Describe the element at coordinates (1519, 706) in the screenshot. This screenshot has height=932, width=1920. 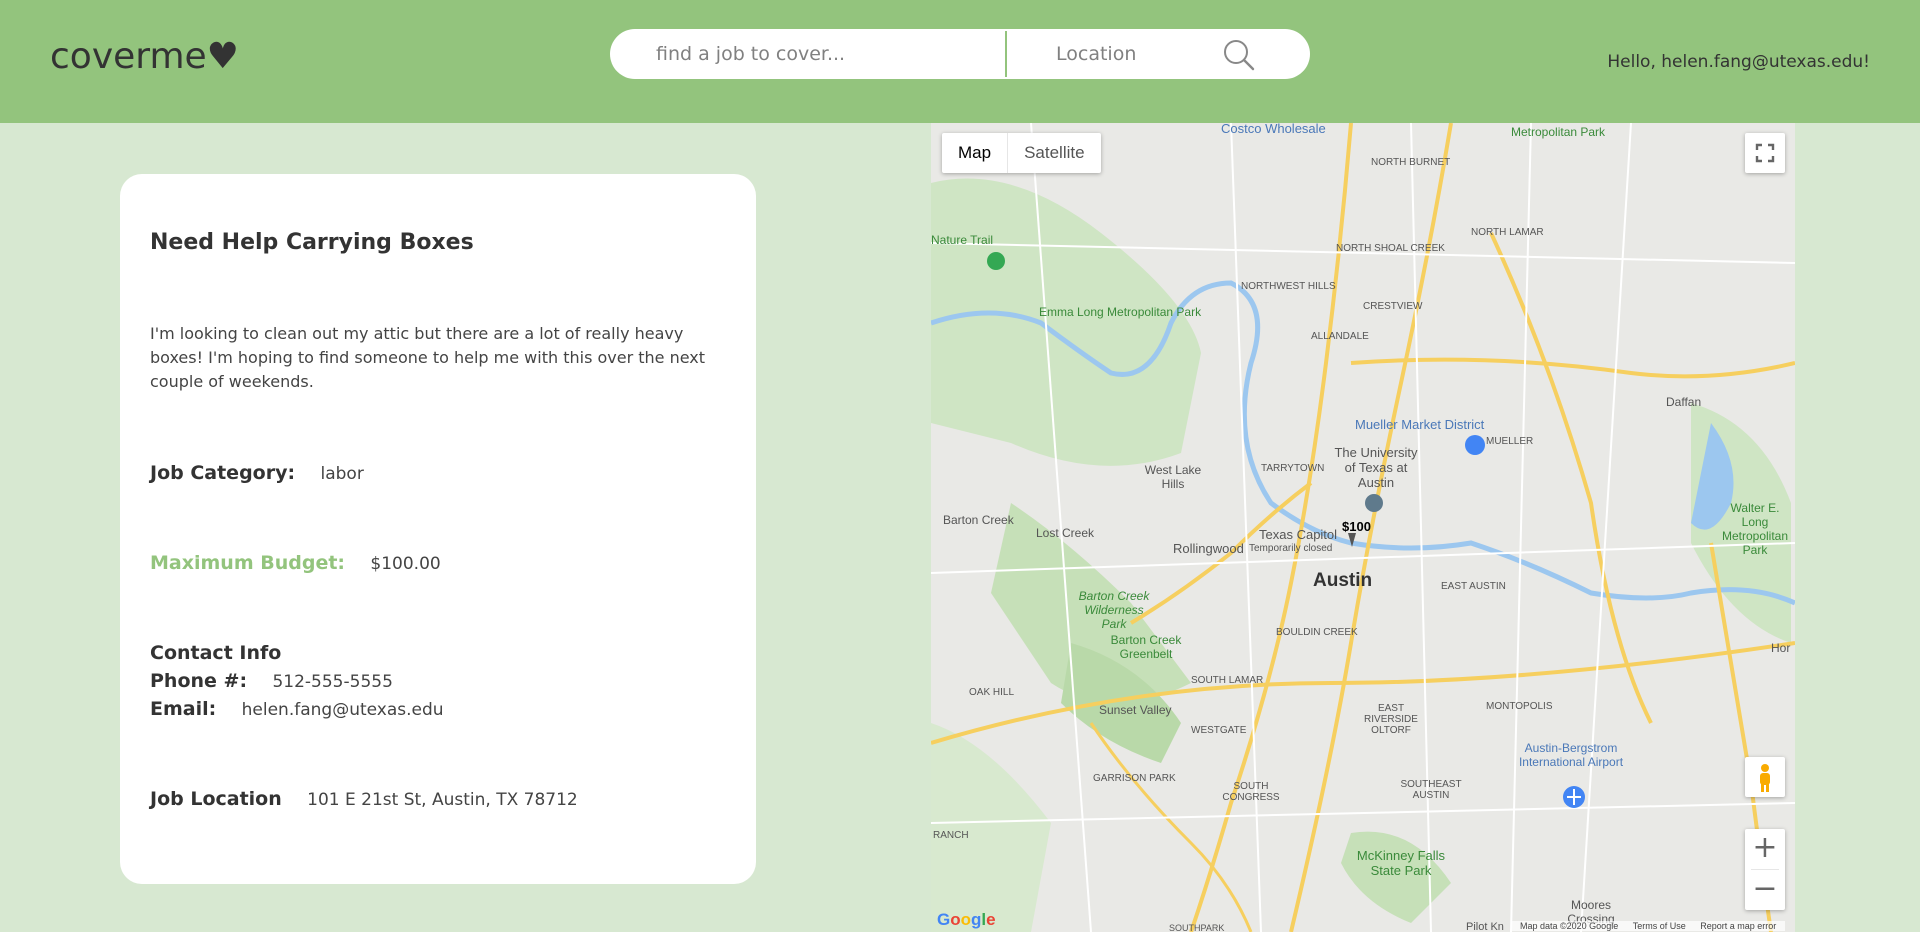
I see `map-label-montopolis: MONTOPOLIS` at that location.